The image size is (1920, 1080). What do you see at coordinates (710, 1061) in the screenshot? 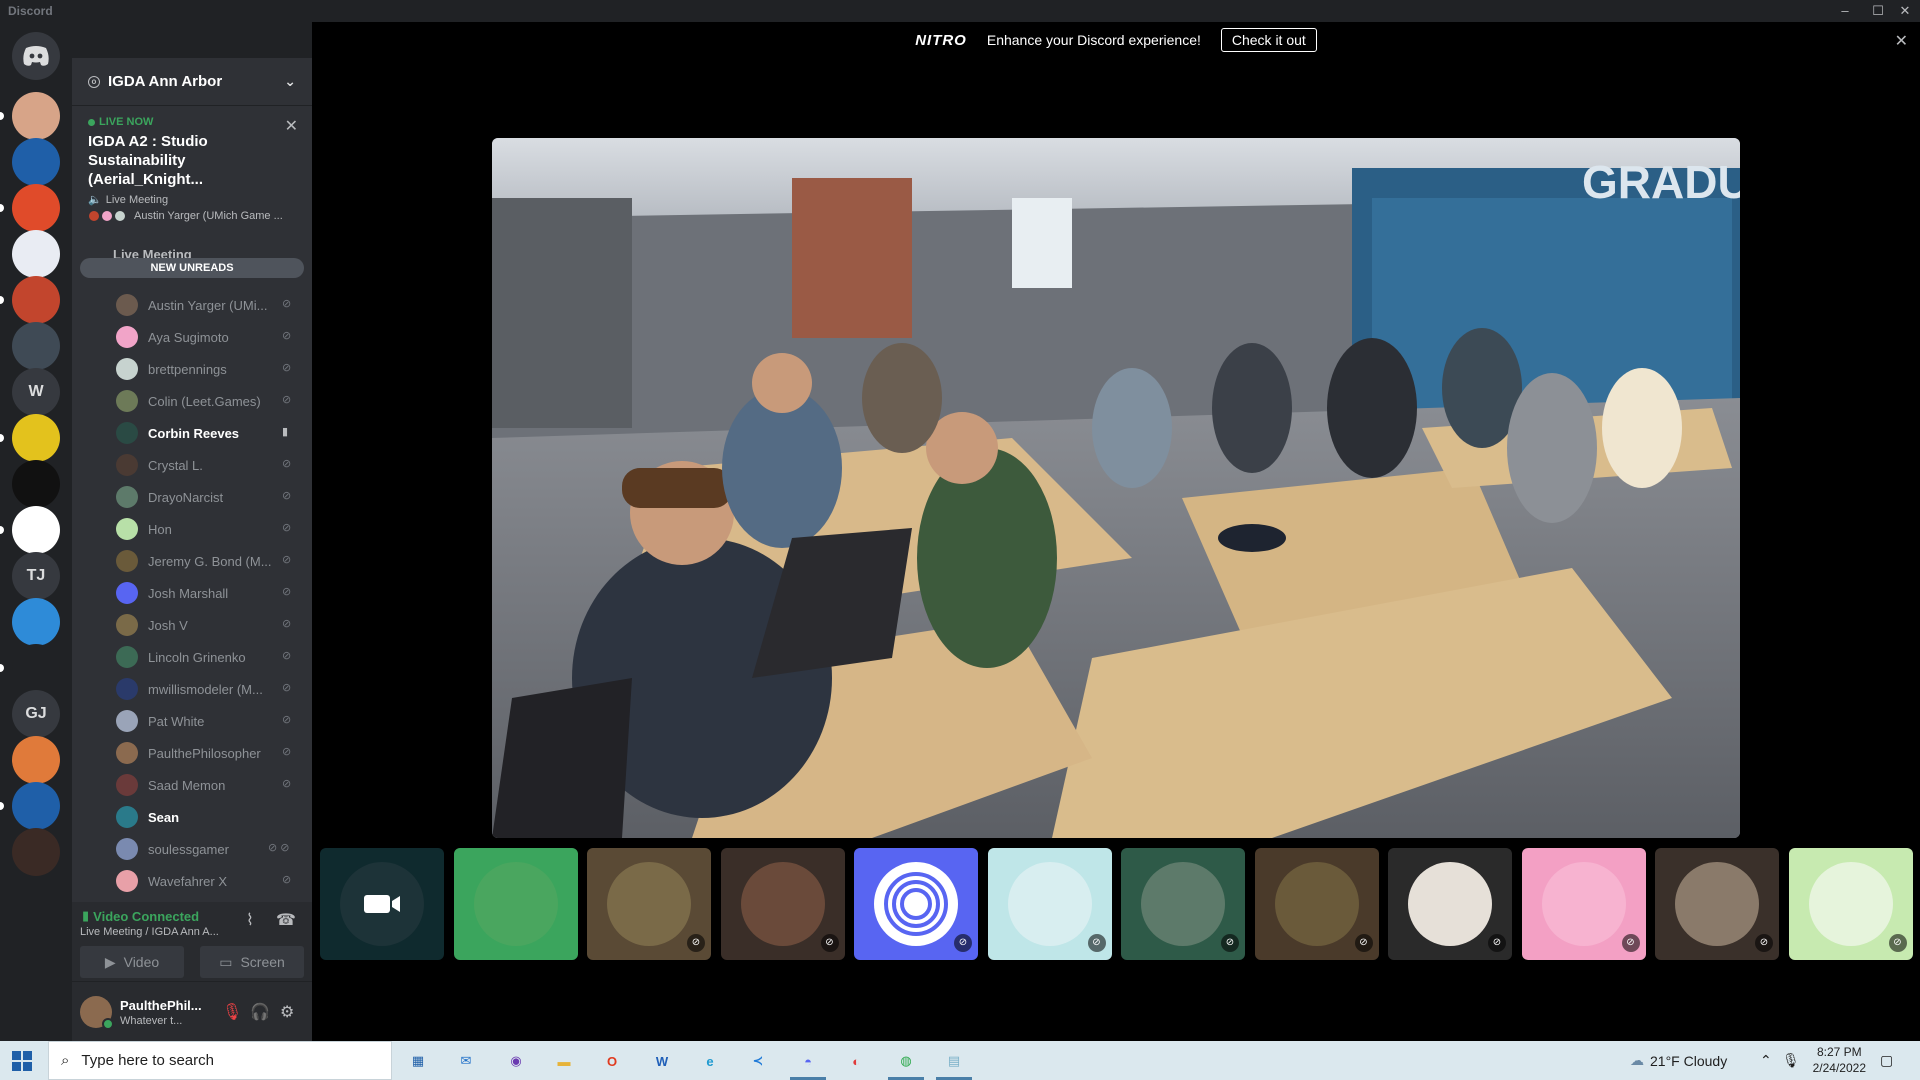
I see `edge-icon: e` at bounding box center [710, 1061].